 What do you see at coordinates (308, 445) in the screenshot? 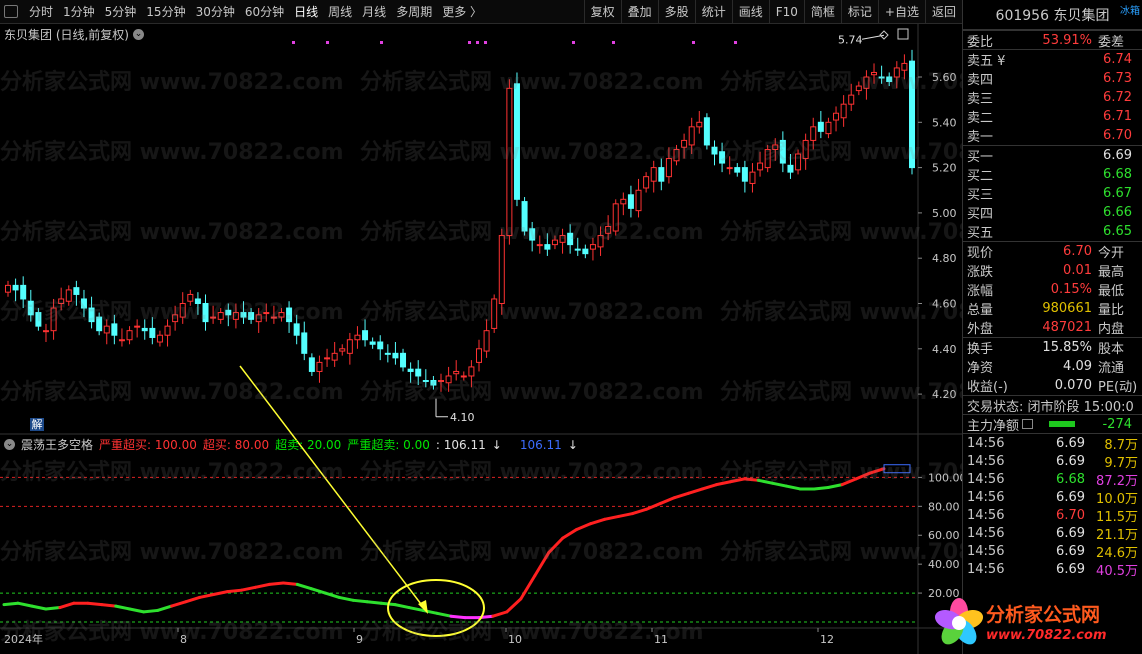
I see `oversold-label: 超卖: 20.00` at bounding box center [308, 445].